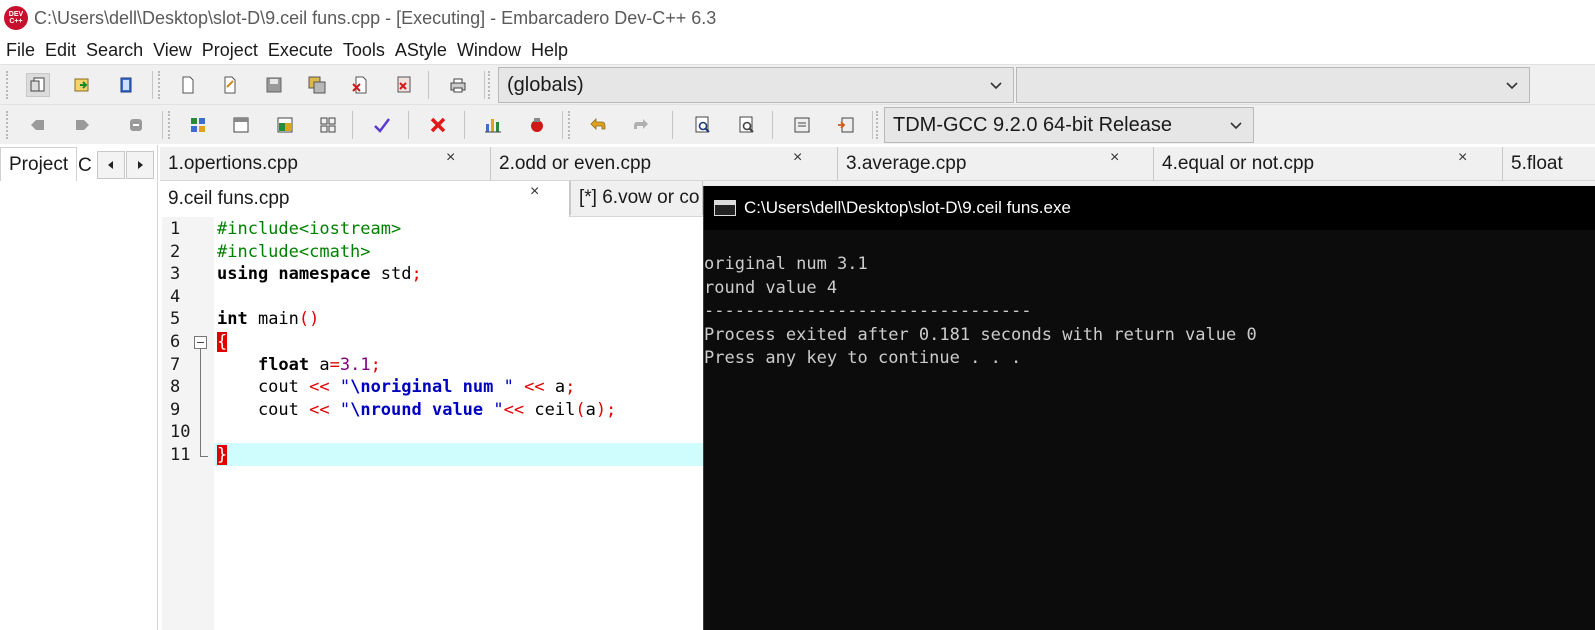 The image size is (1595, 630). What do you see at coordinates (365, 199) in the screenshot?
I see `editor-tab-ceil-funs: 9.ceil funs.cpp ×` at bounding box center [365, 199].